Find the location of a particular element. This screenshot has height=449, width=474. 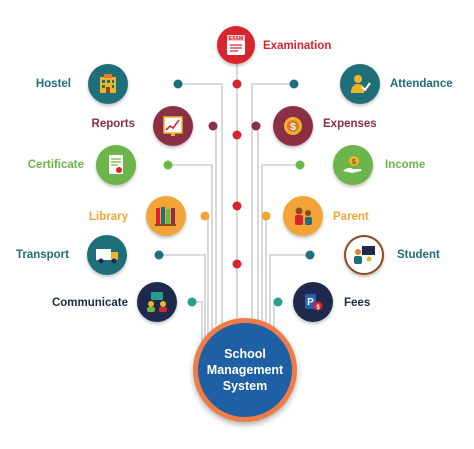

parent-connector-dot is located at coordinates (266, 216).